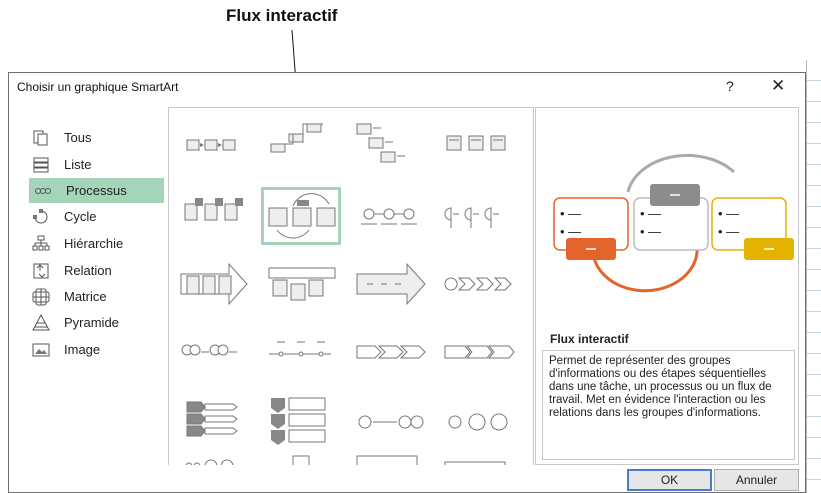 The image size is (821, 493). Describe the element at coordinates (214, 285) in the screenshot. I see `layout-arrow-ribbon` at that location.